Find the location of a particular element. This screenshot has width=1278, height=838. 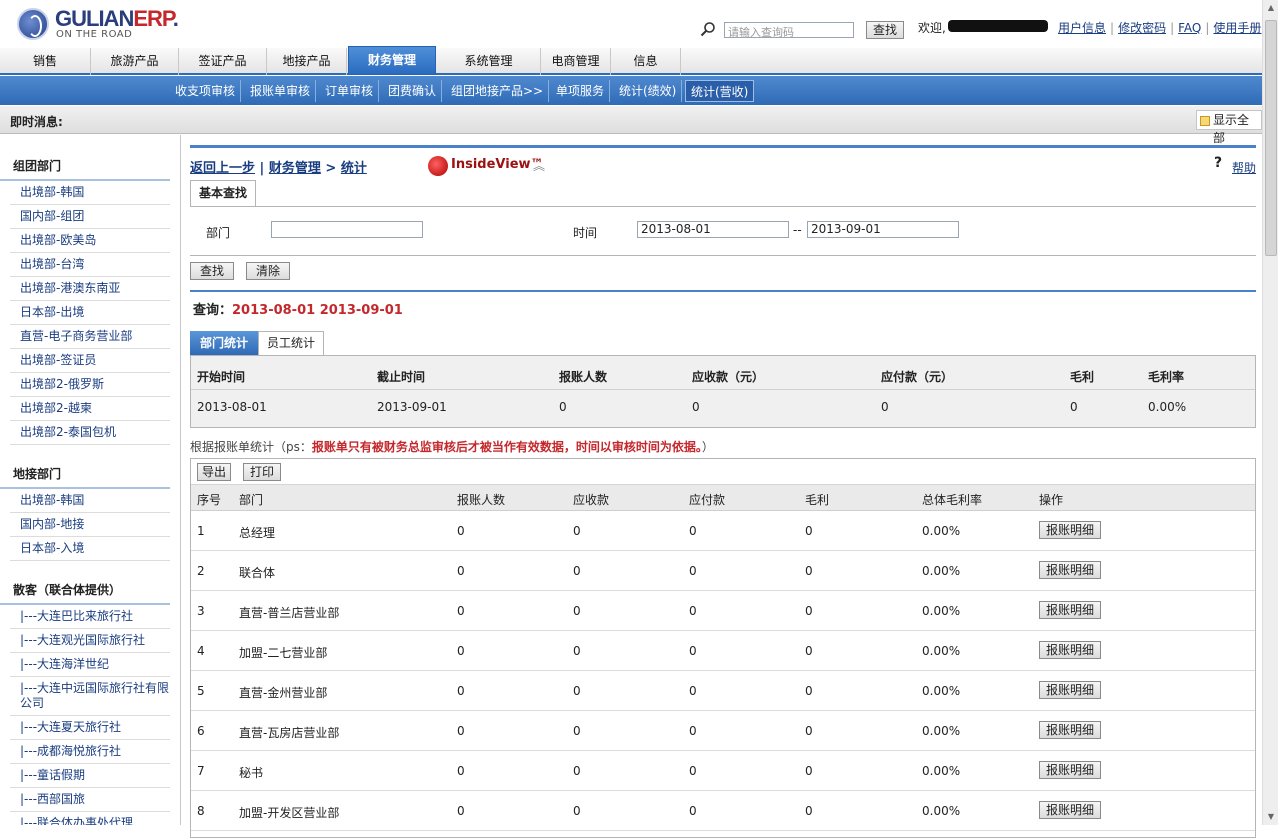

tab-department-stats: 部门统计 is located at coordinates (224, 343).